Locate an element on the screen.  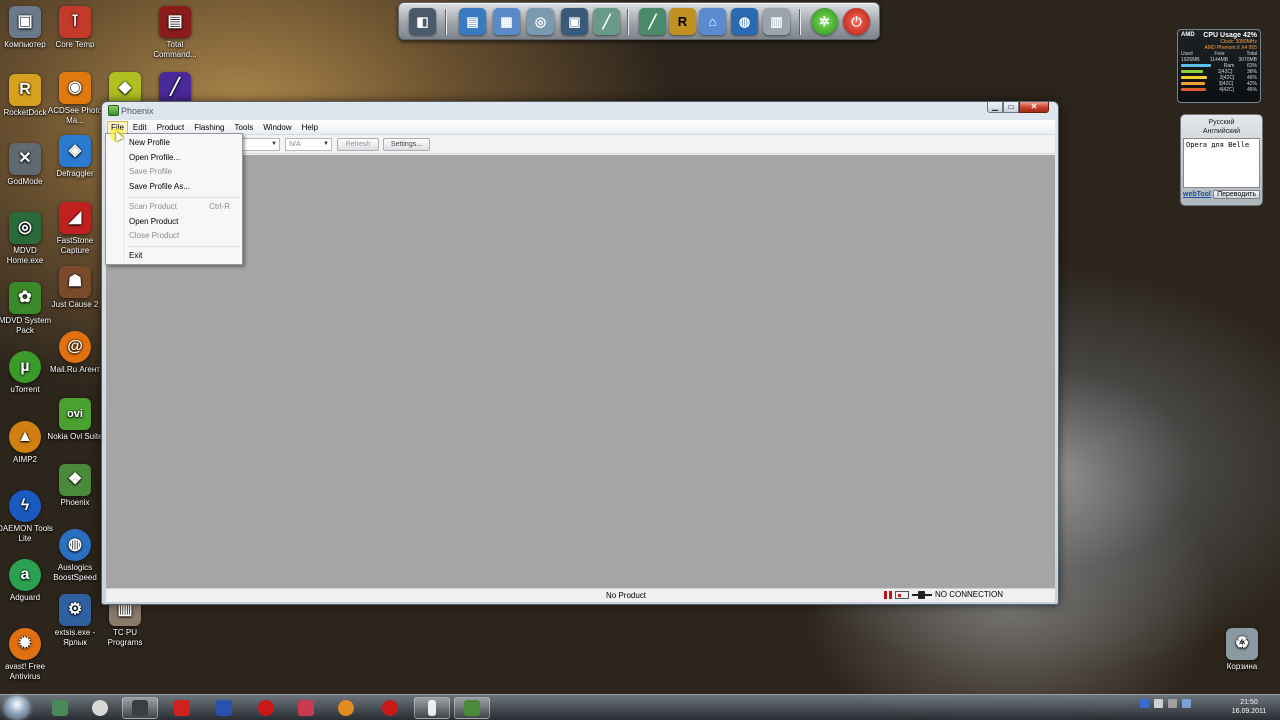
desktop-icon-auslogics: ◍ Auslogics BoostSpeed is located at coordinates (75, 556).